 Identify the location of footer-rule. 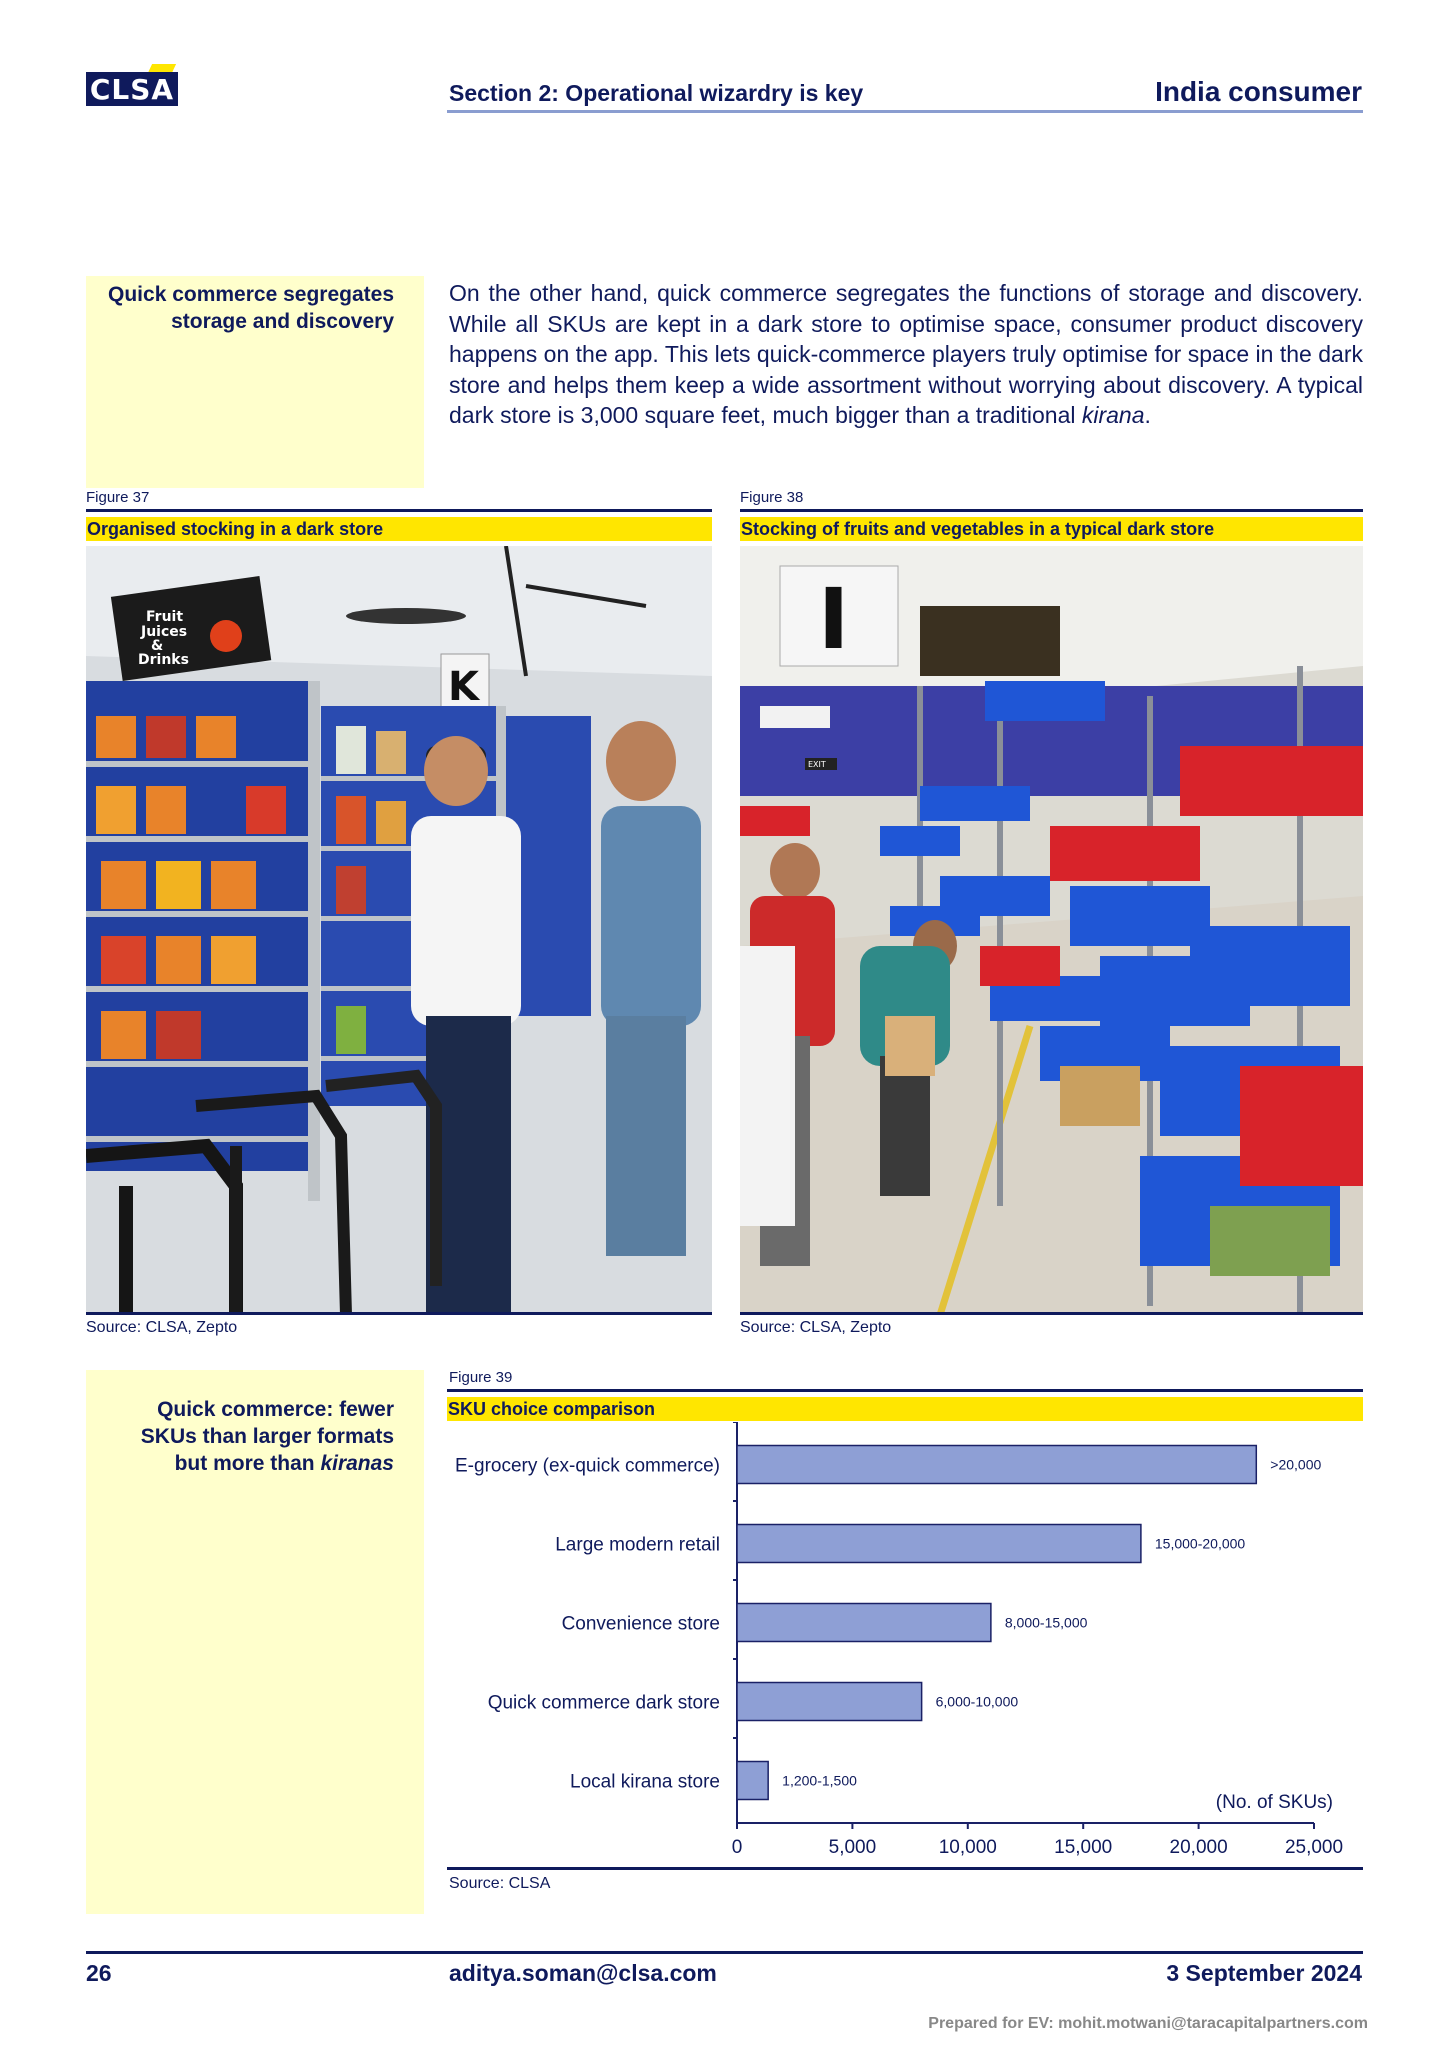
(724, 1952).